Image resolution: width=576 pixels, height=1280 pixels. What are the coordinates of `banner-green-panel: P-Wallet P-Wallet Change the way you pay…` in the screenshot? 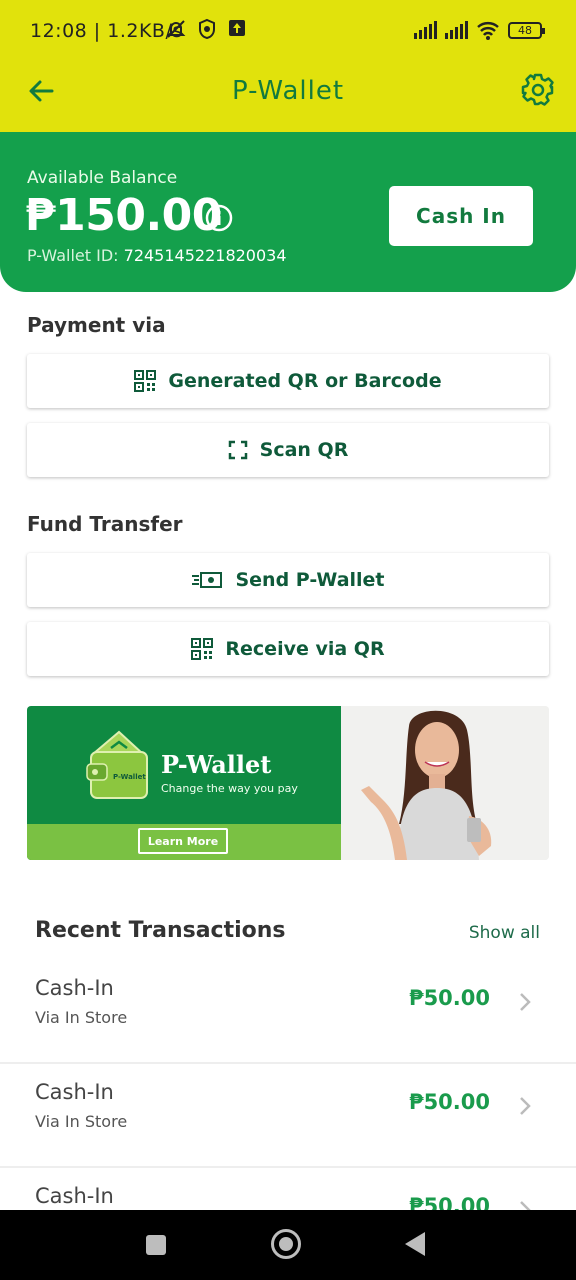 It's located at (184, 783).